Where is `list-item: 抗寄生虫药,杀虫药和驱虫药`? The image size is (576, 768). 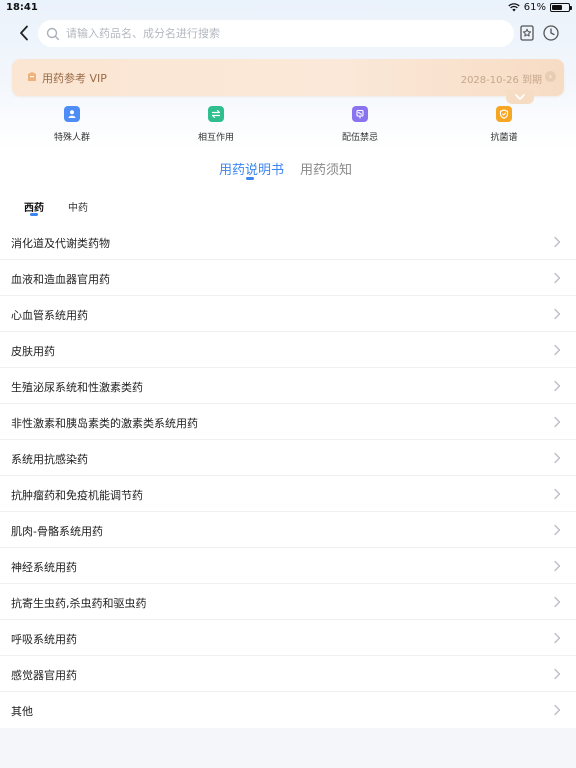 list-item: 抗寄生虫药,杀虫药和驱虫药 is located at coordinates (288, 602).